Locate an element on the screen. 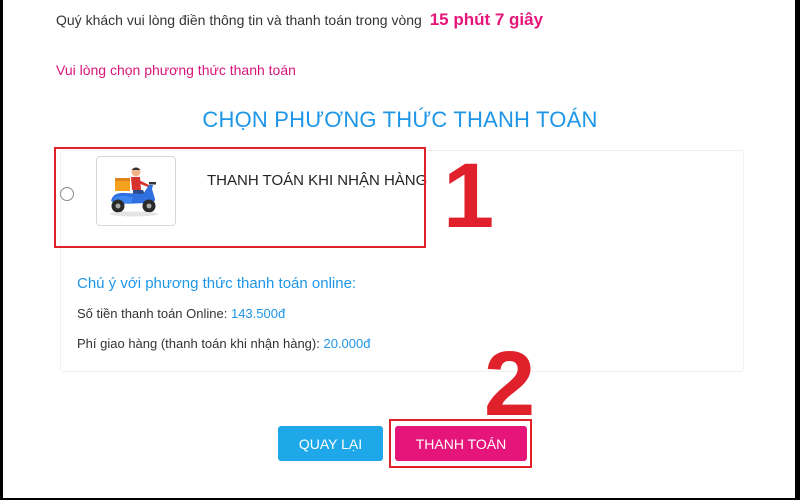 This screenshot has height=500, width=800. online-amount-label: Số tiền thanh toán Online: is located at coordinates (152, 313).